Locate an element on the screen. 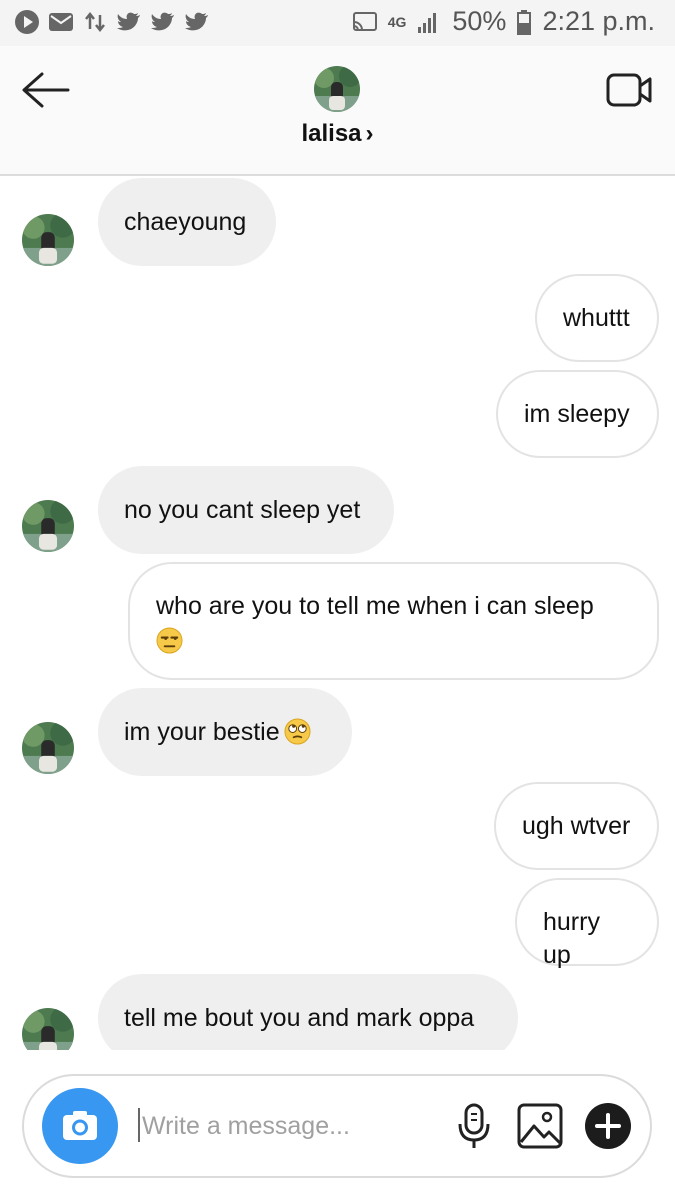 The height and width of the screenshot is (1200, 675). message-bubble-incoming: im your bestie is located at coordinates (225, 732).